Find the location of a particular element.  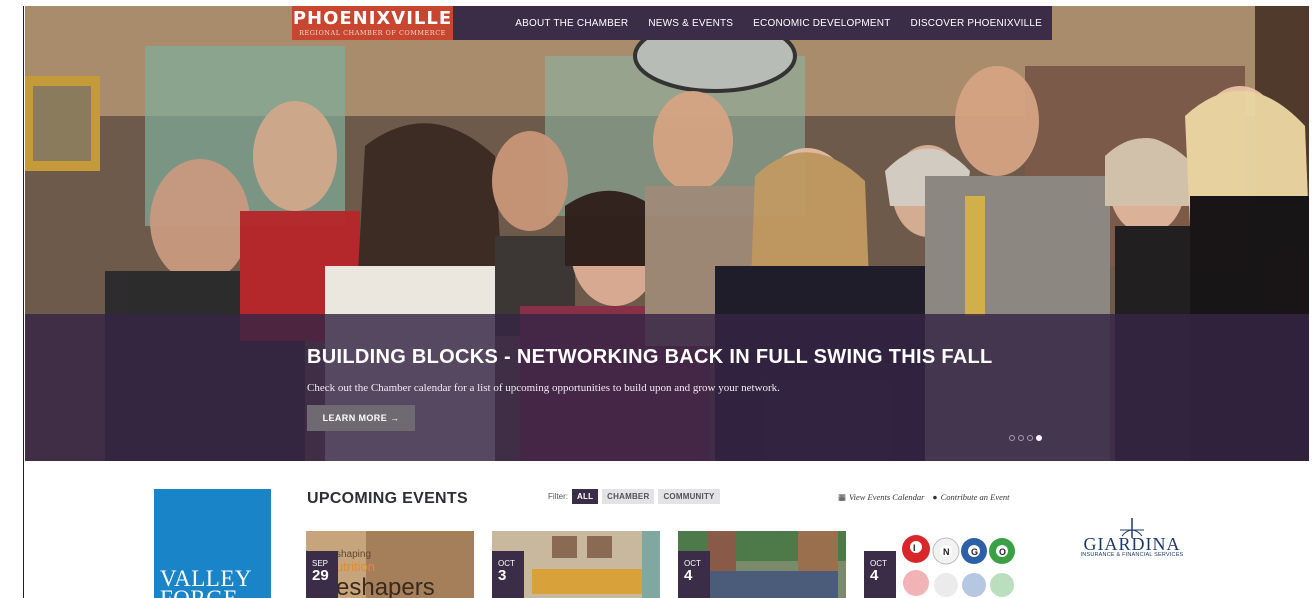

bingo-ball-3: G is located at coordinates (974, 552).